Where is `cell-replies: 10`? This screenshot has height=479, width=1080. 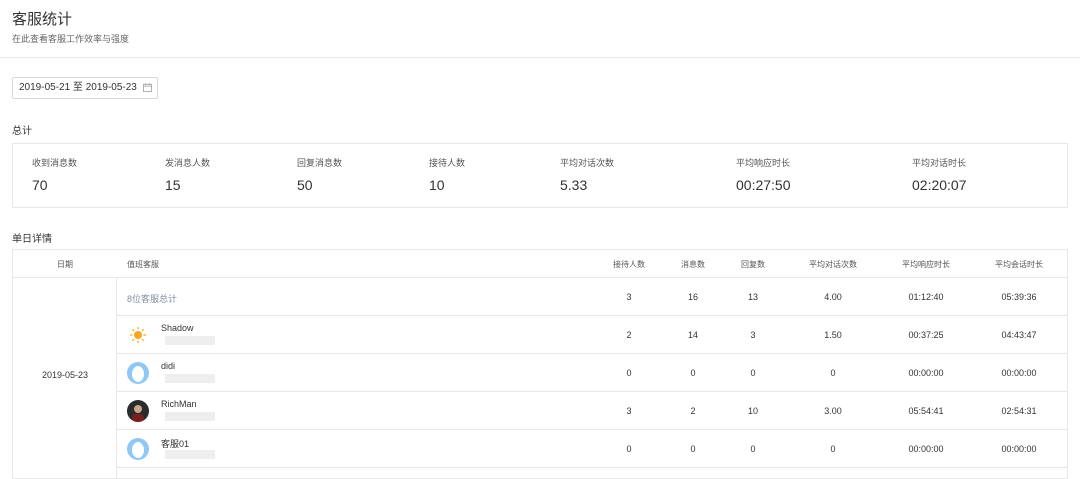
cell-replies: 10 is located at coordinates (753, 411).